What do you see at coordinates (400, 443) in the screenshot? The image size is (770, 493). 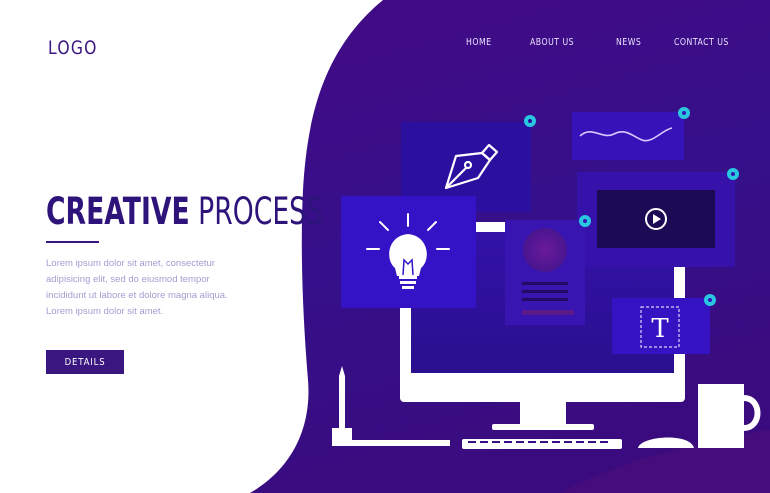 I see `drawing-tablet` at bounding box center [400, 443].